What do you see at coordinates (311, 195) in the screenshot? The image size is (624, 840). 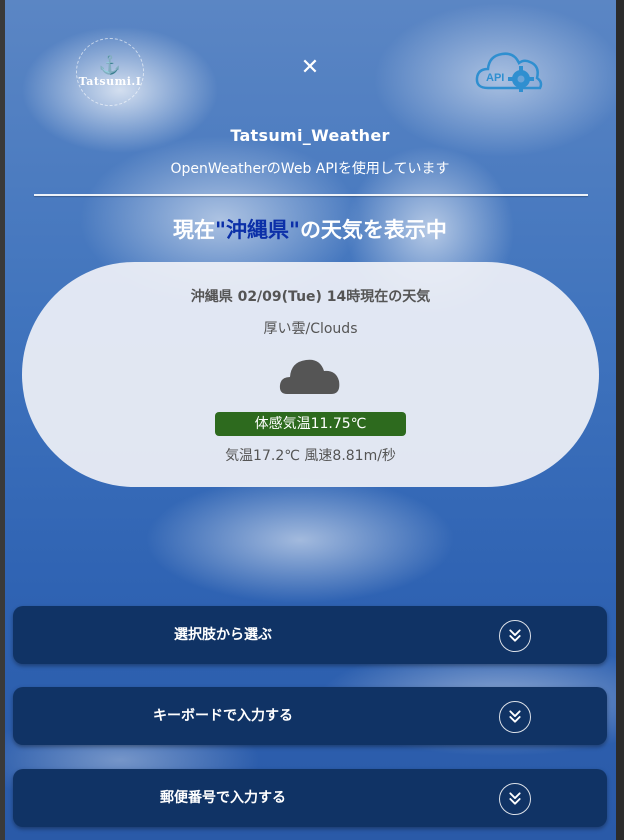 I see `divider` at bounding box center [311, 195].